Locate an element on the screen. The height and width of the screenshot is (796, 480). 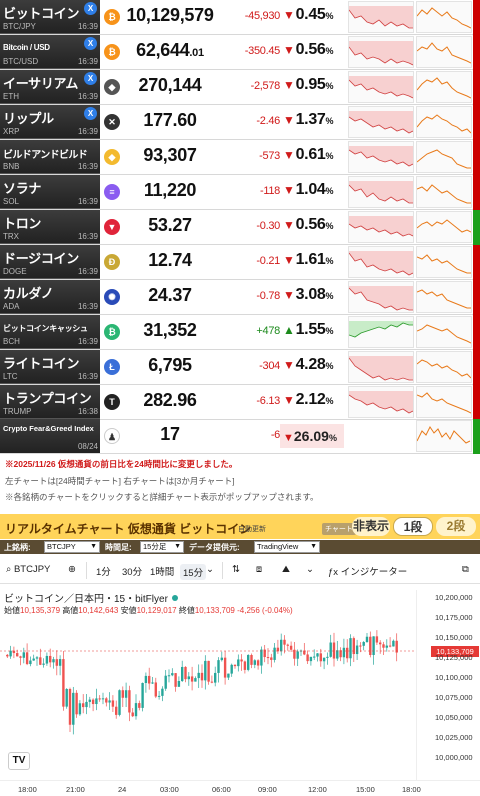
fear-greed-chart is located at coordinates (444, 436).